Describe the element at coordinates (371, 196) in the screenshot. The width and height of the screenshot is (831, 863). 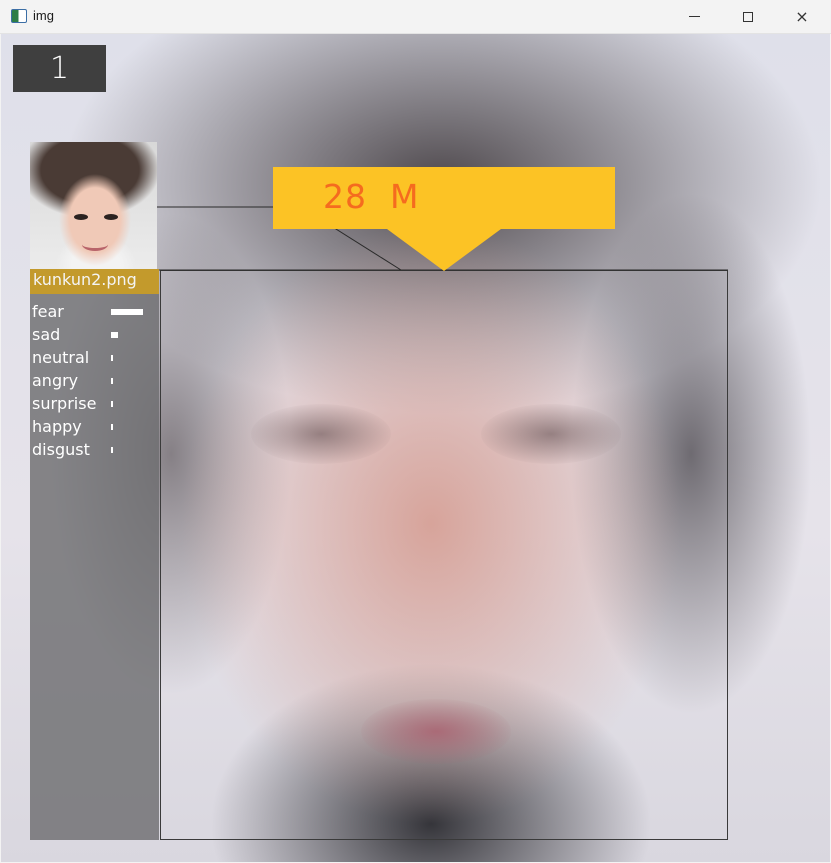
I see `age-gender-text: 28 M` at that location.